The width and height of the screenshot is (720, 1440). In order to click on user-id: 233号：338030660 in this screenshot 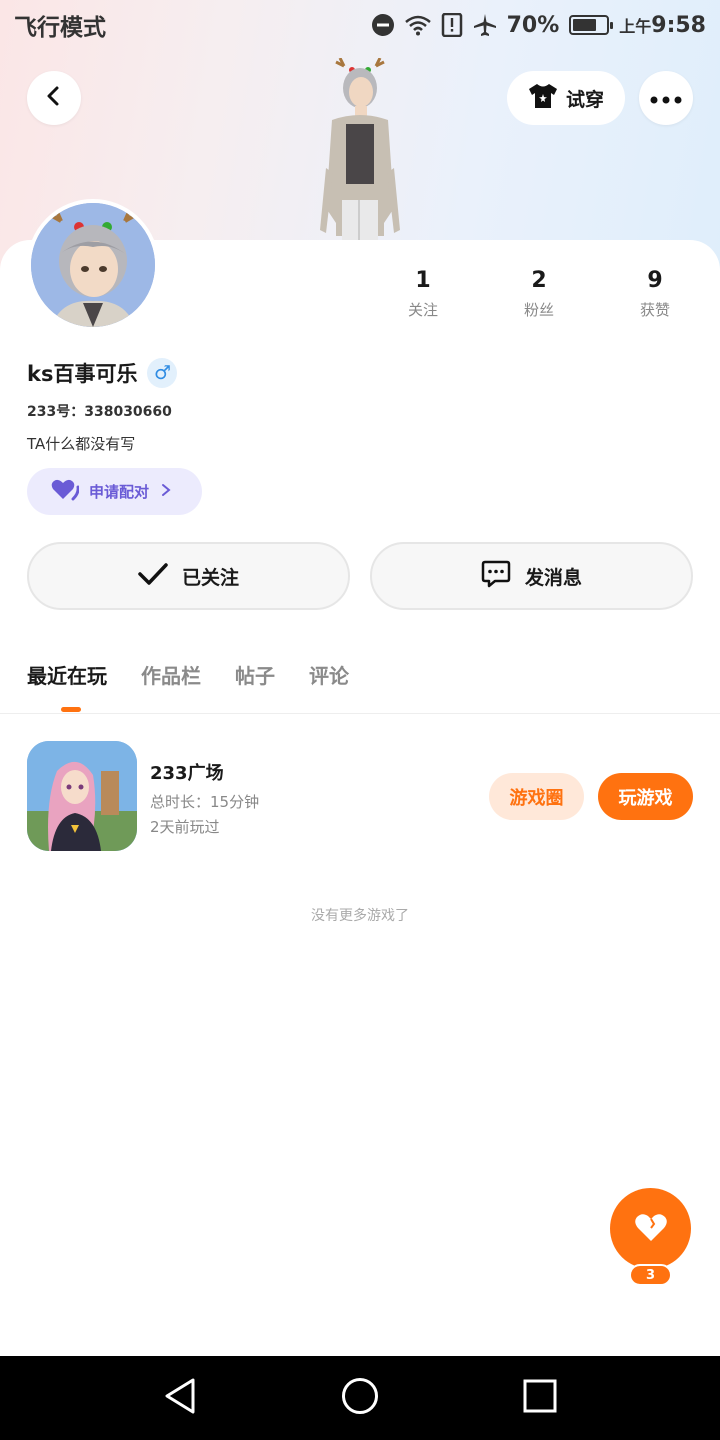, I will do `click(99, 412)`.